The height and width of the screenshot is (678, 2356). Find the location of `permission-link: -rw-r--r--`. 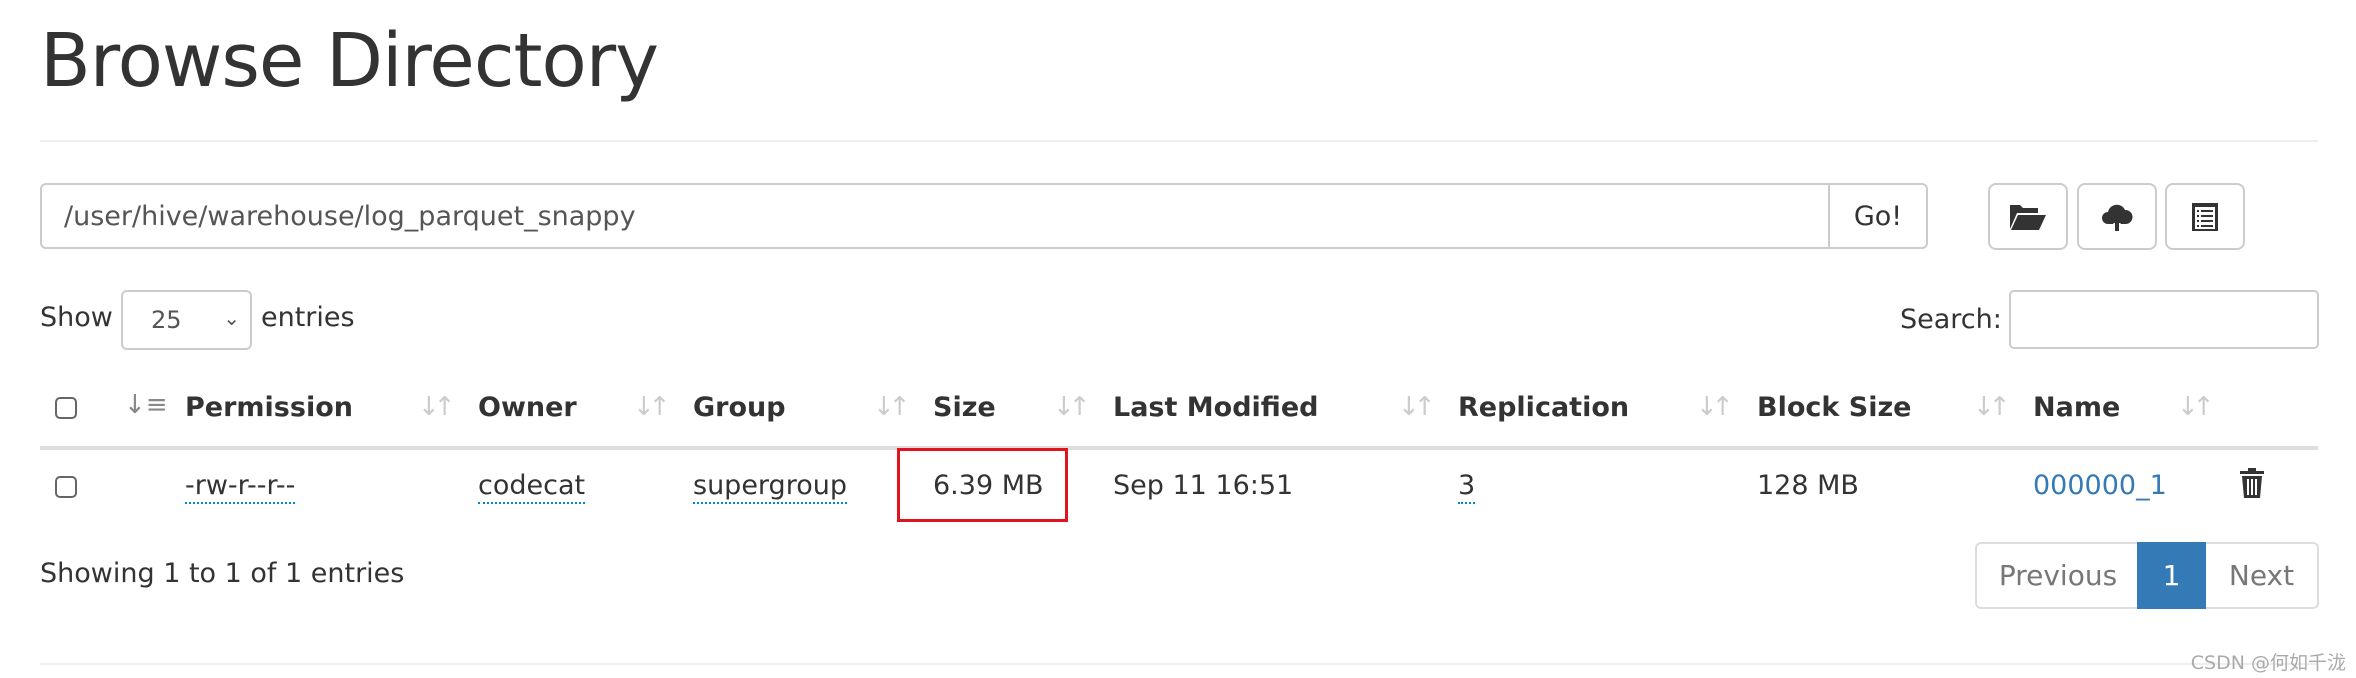

permission-link: -rw-r--r-- is located at coordinates (240, 487).